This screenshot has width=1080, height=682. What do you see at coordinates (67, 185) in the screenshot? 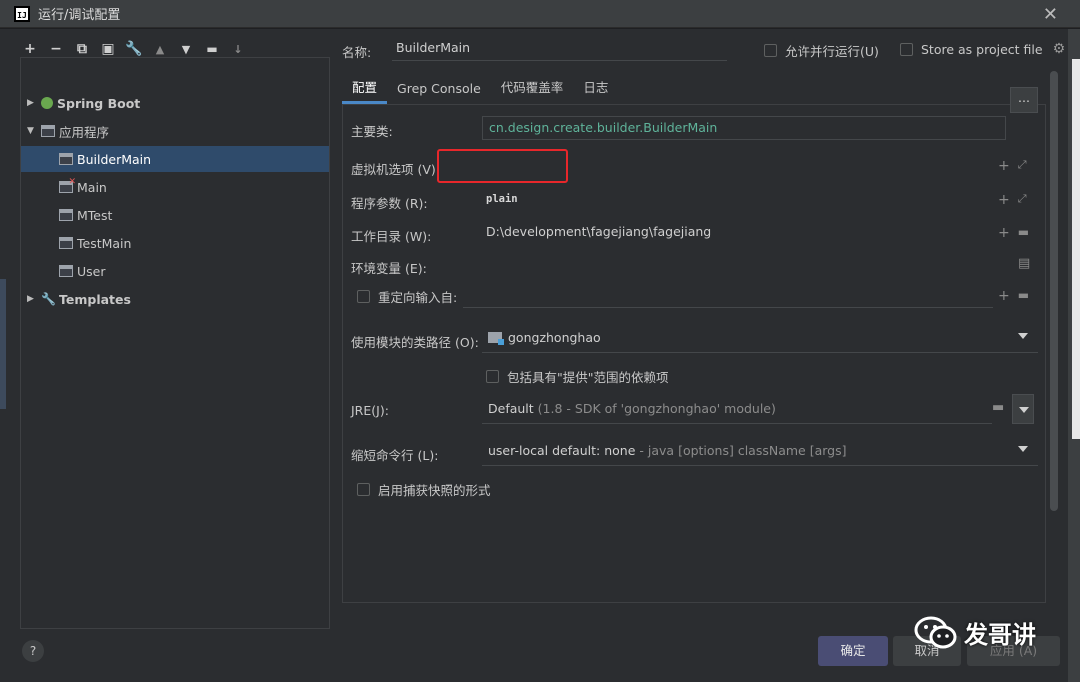
I see `application-error-icon` at bounding box center [67, 185].